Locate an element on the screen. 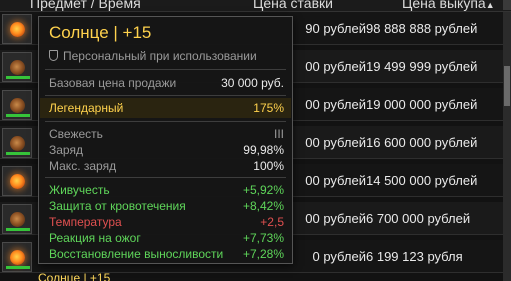 The width and height of the screenshot is (511, 281). tooltip-title: Солнце | +15 is located at coordinates (100, 32).